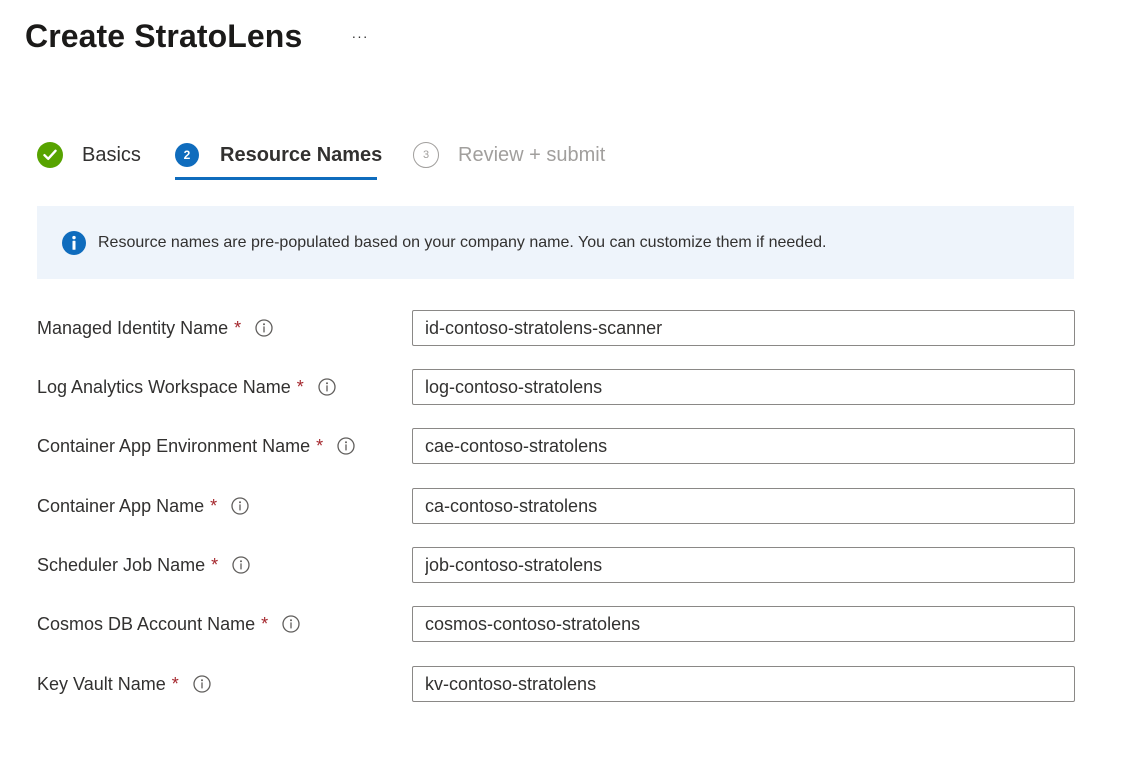 Image resolution: width=1135 pixels, height=783 pixels. Describe the element at coordinates (111, 154) in the screenshot. I see `step-label: Basics` at that location.